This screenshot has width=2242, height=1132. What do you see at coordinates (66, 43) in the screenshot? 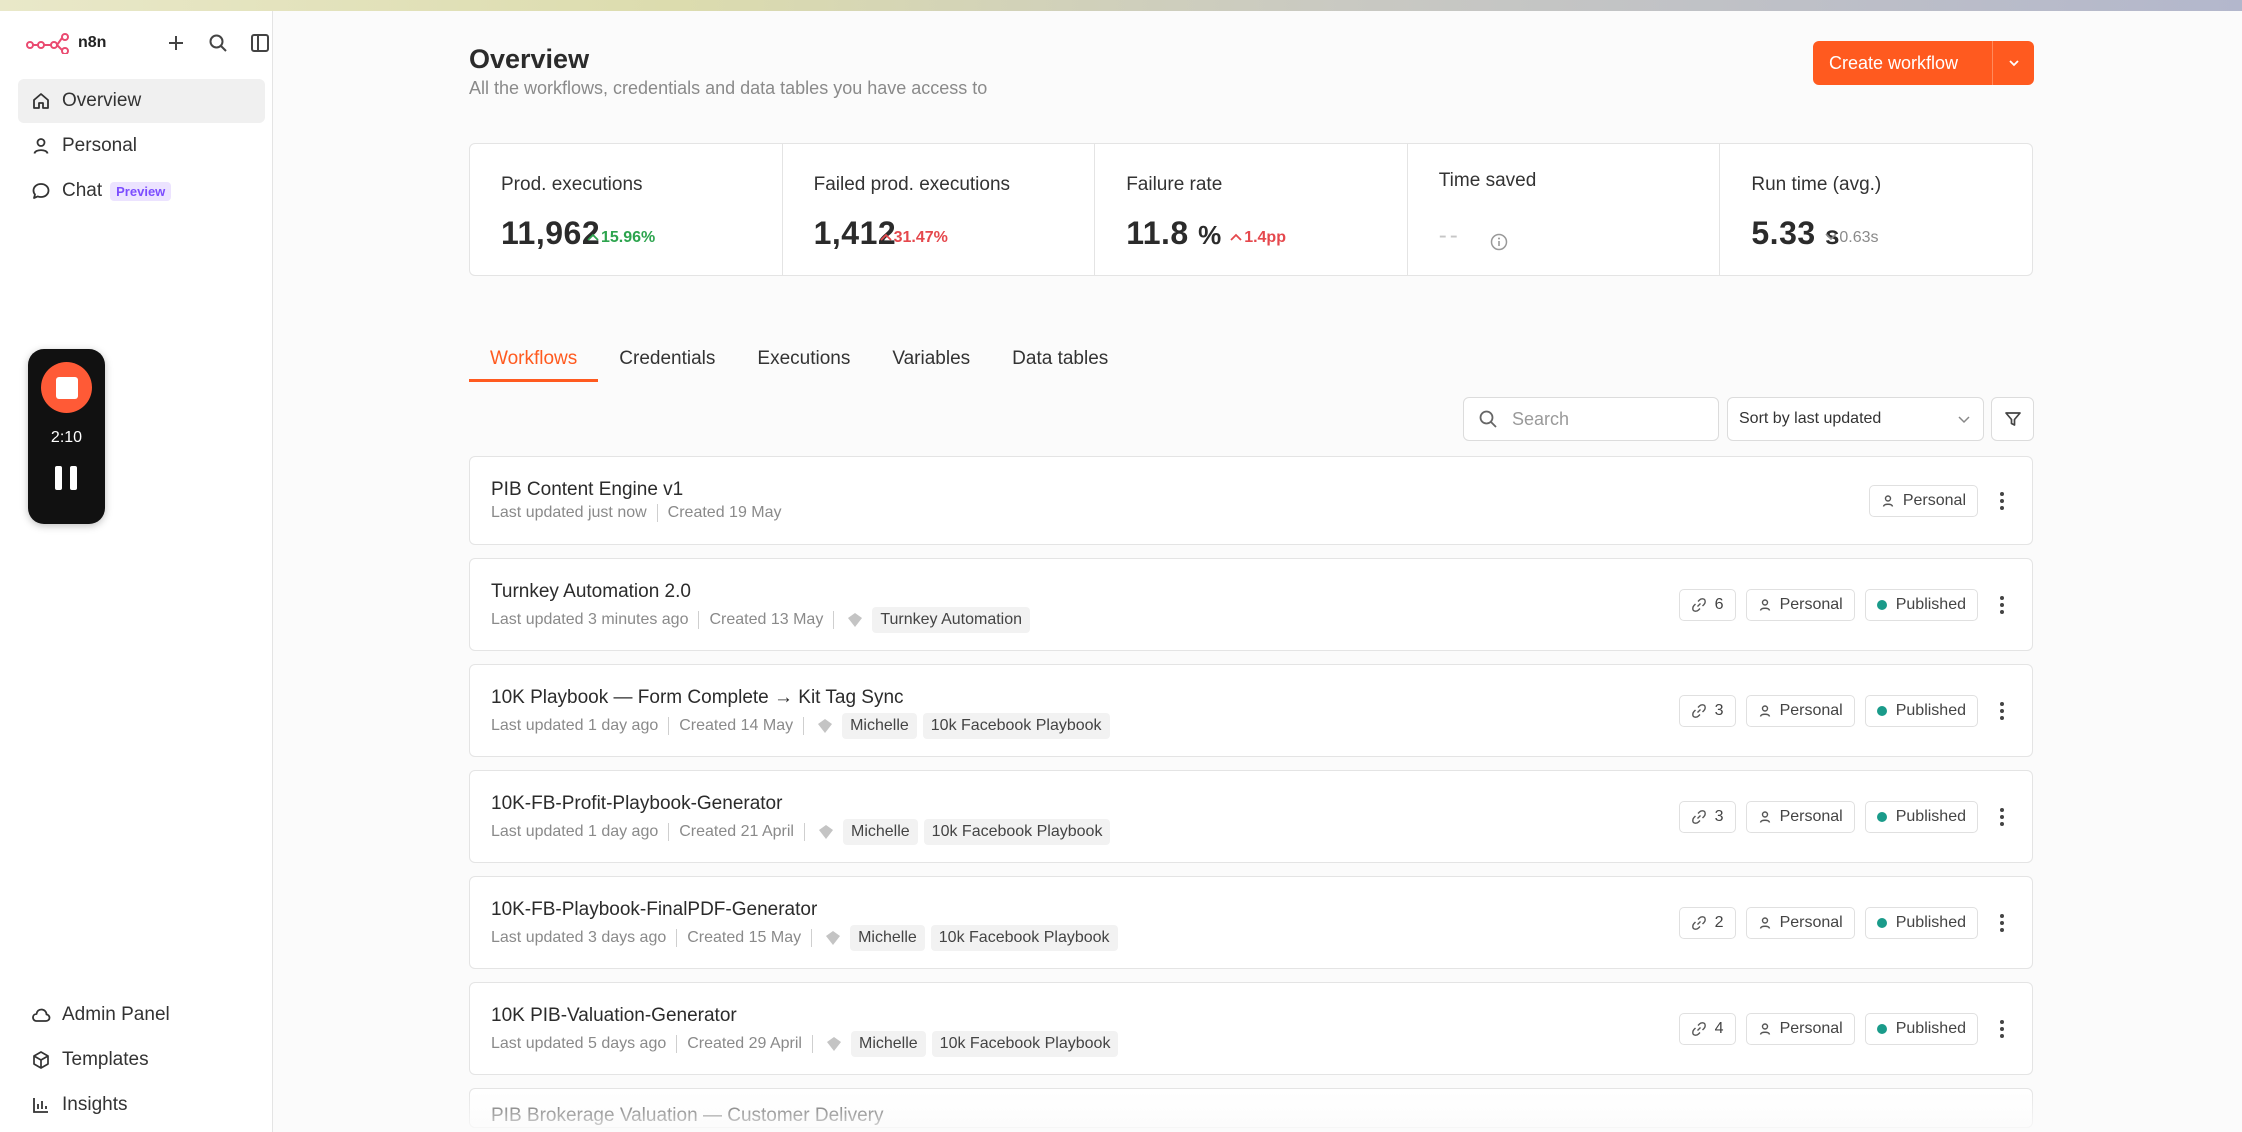
I see `brand: n8n` at bounding box center [66, 43].